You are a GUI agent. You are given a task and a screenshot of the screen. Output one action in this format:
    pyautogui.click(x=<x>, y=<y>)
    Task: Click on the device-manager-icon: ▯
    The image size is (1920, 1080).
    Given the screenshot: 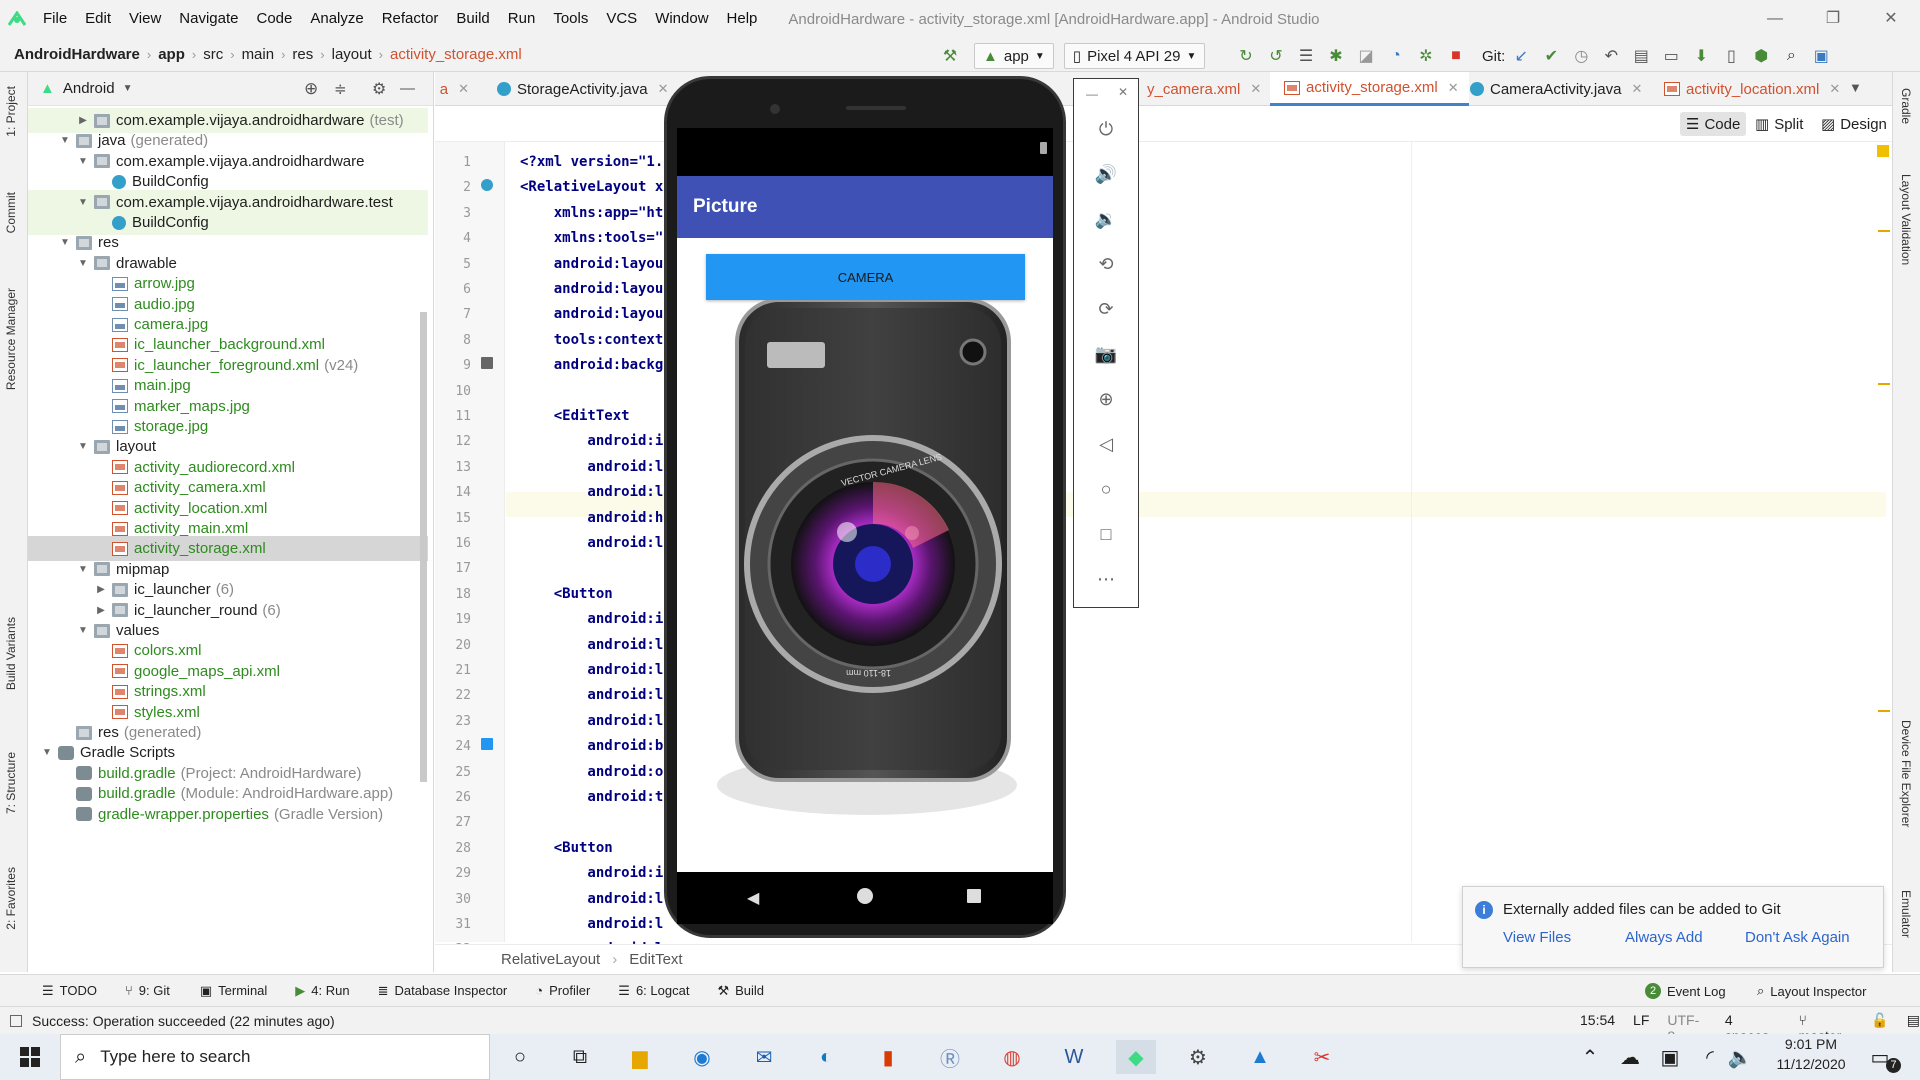 What is the action you would take?
    pyautogui.click(x=1731, y=56)
    